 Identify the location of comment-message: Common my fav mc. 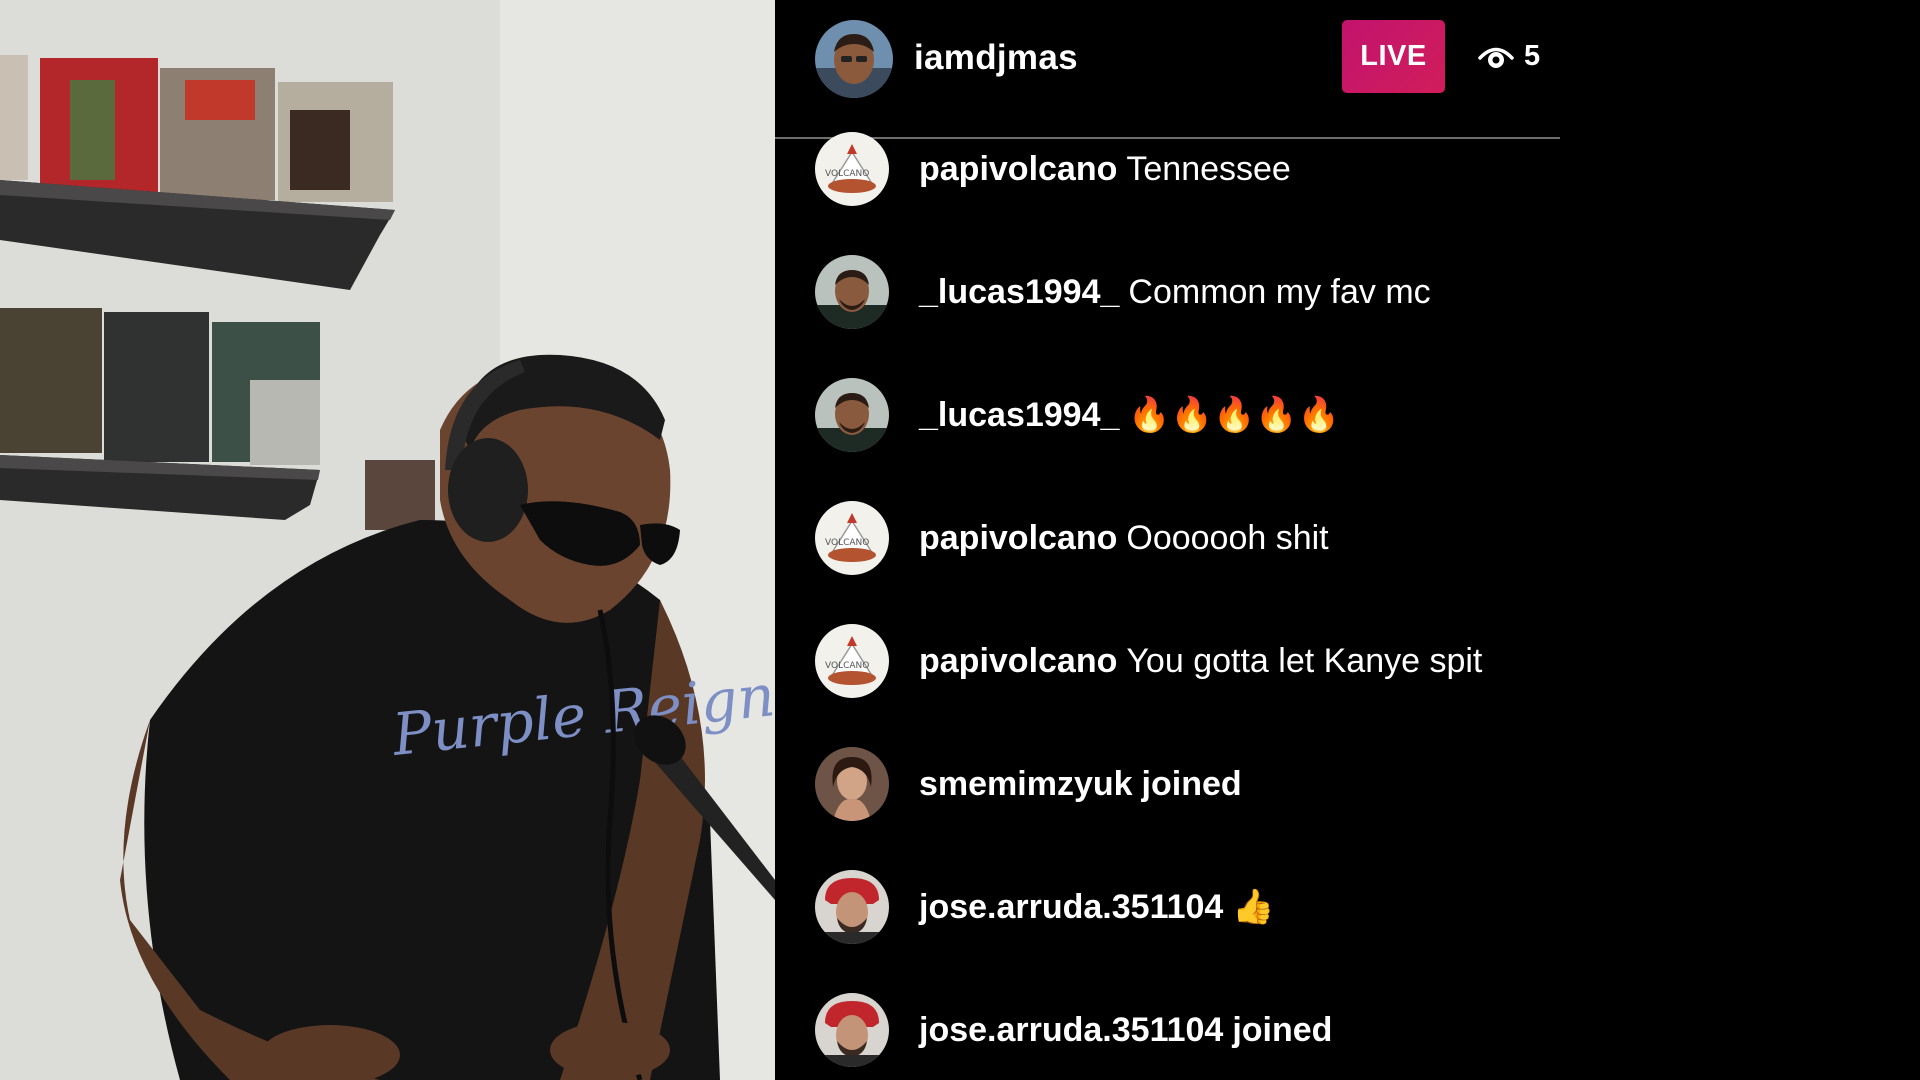
(1279, 291).